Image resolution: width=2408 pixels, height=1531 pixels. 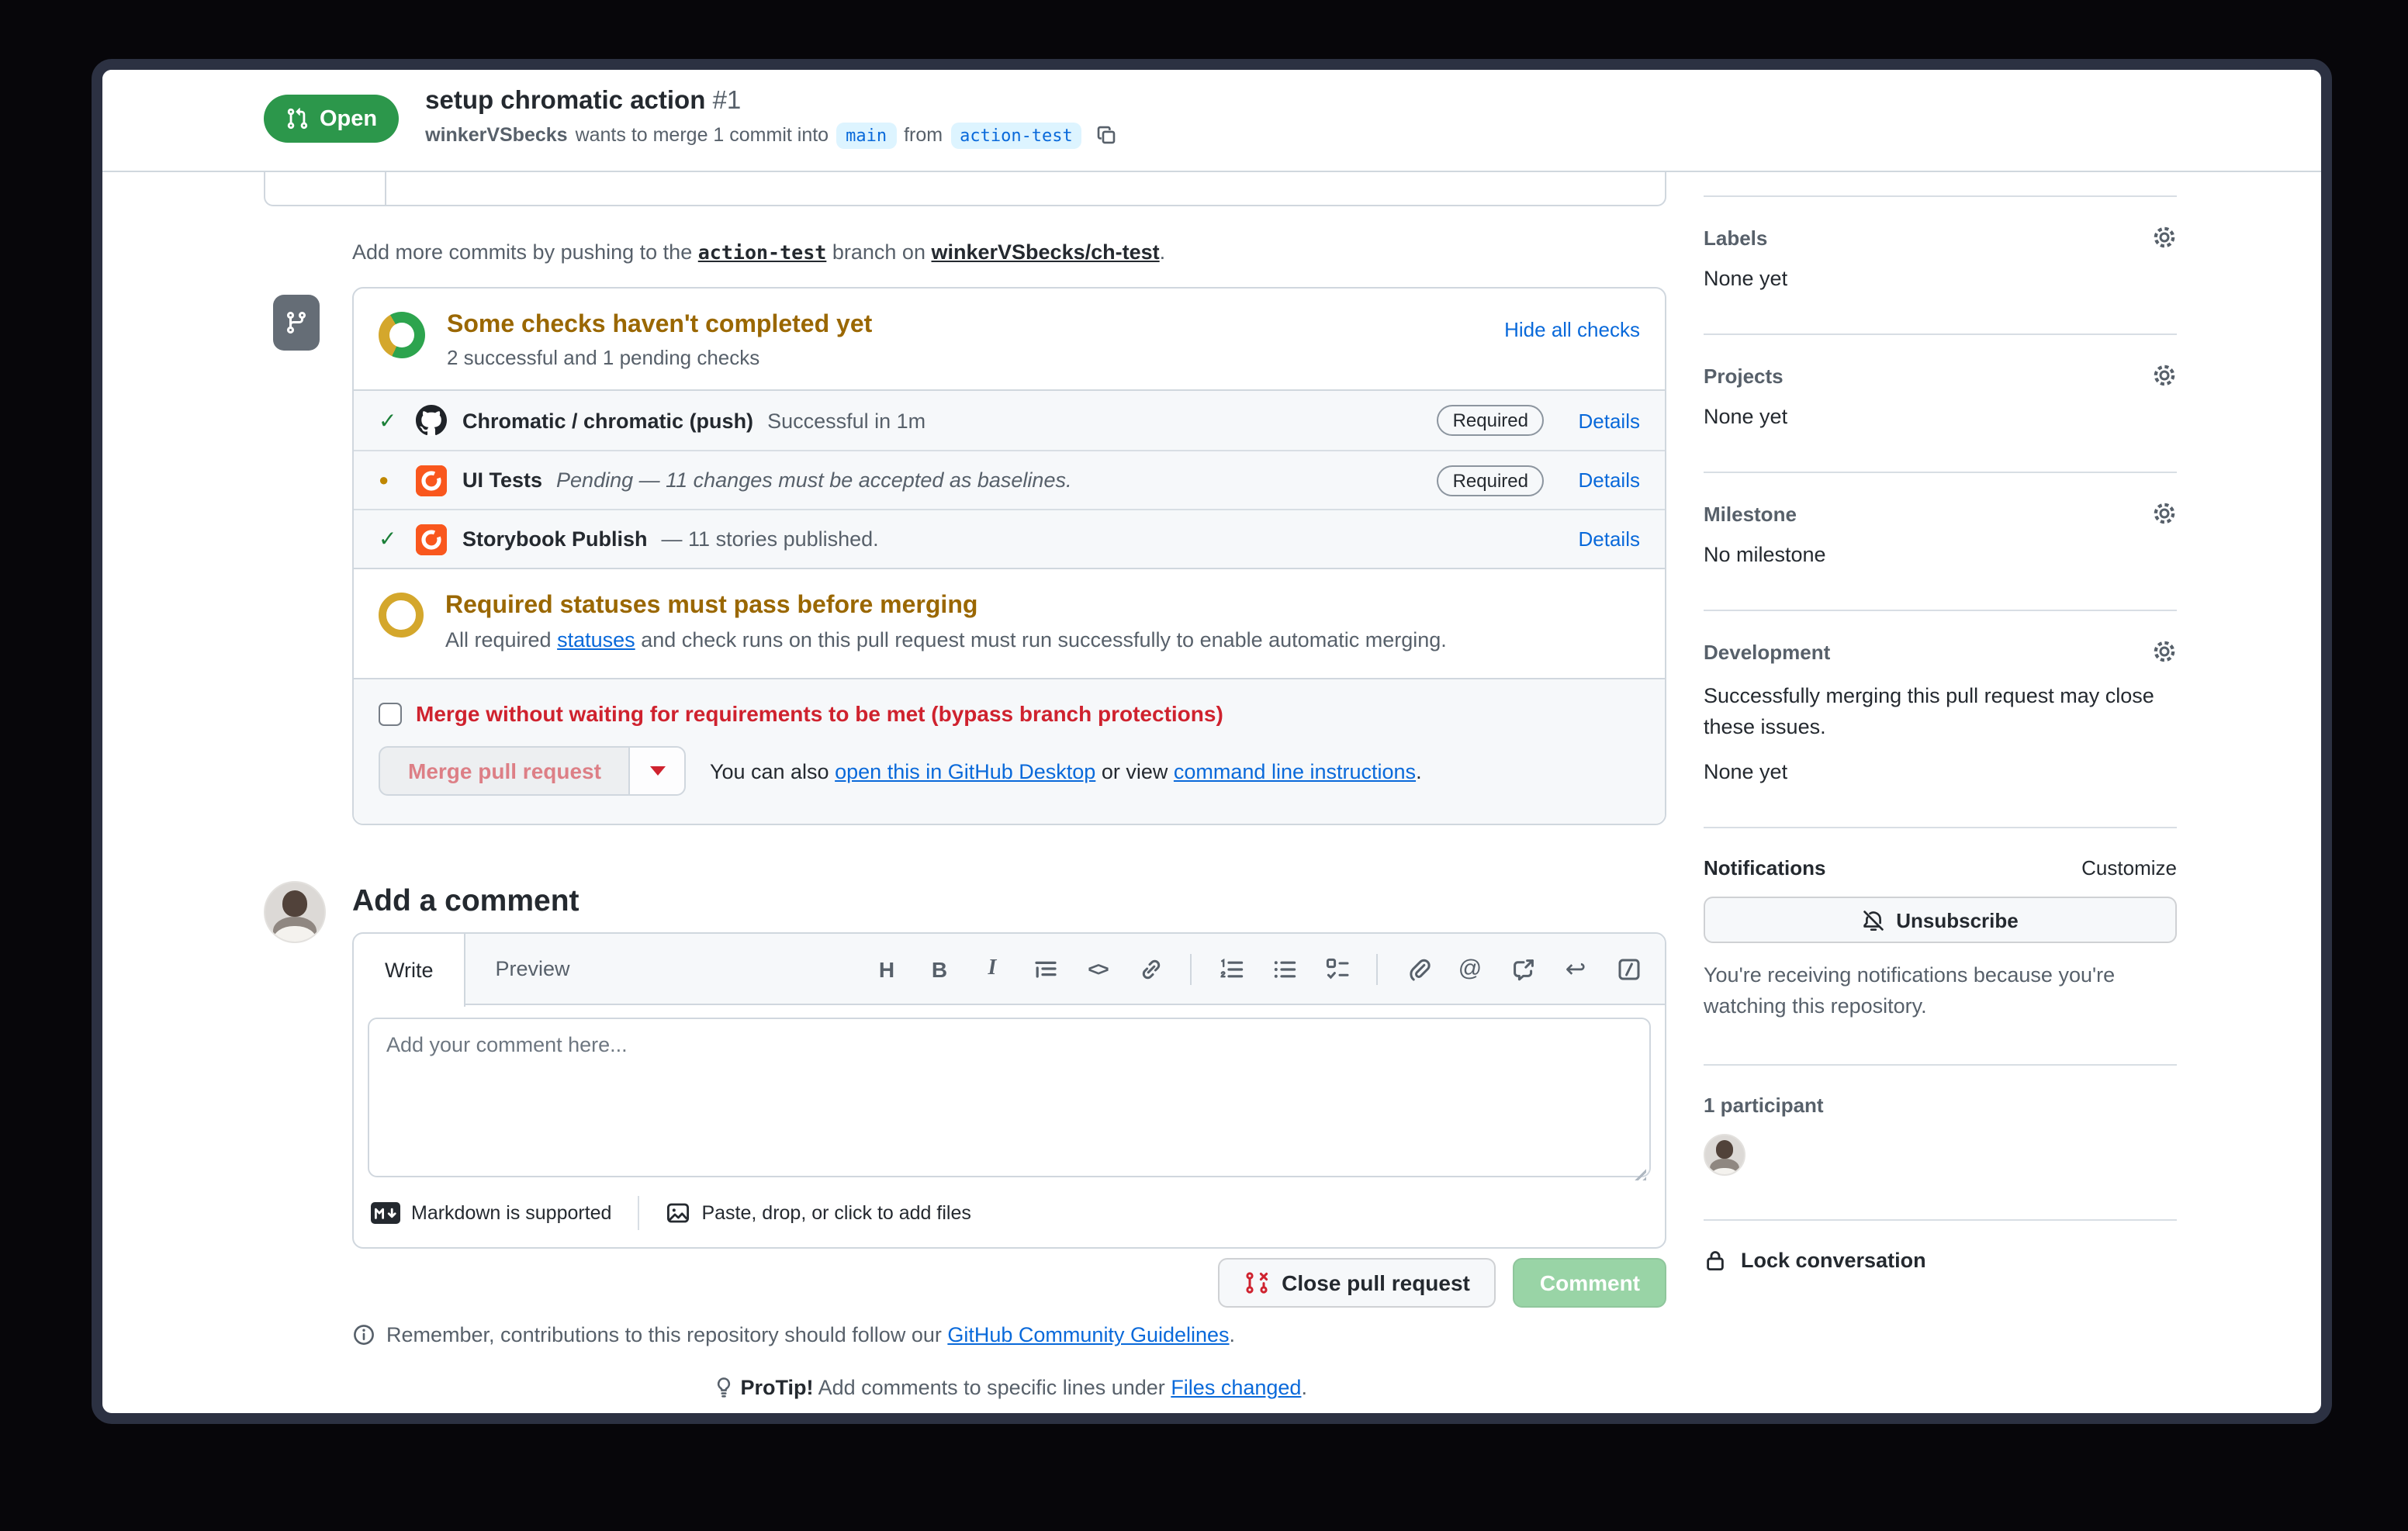 I want to click on add-comment-heading: Add a comment, so click(x=466, y=901).